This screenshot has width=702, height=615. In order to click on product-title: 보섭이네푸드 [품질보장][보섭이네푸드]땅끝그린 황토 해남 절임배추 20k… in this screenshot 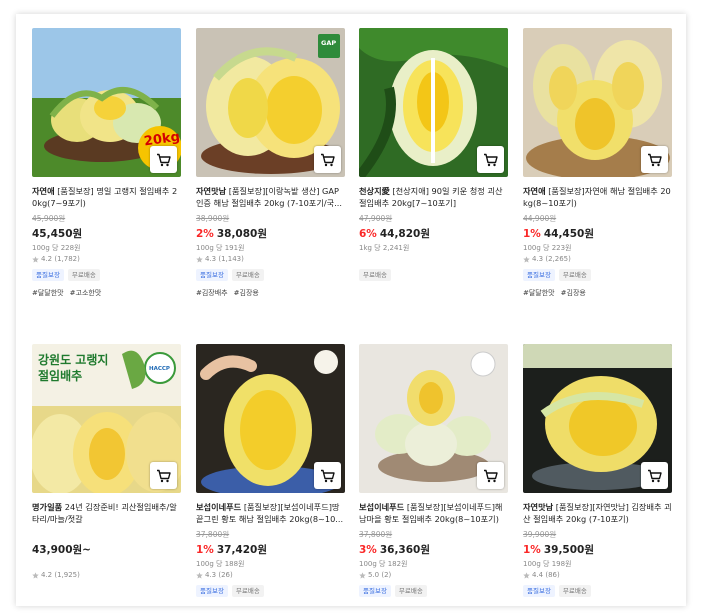, I will do `click(270, 513)`.